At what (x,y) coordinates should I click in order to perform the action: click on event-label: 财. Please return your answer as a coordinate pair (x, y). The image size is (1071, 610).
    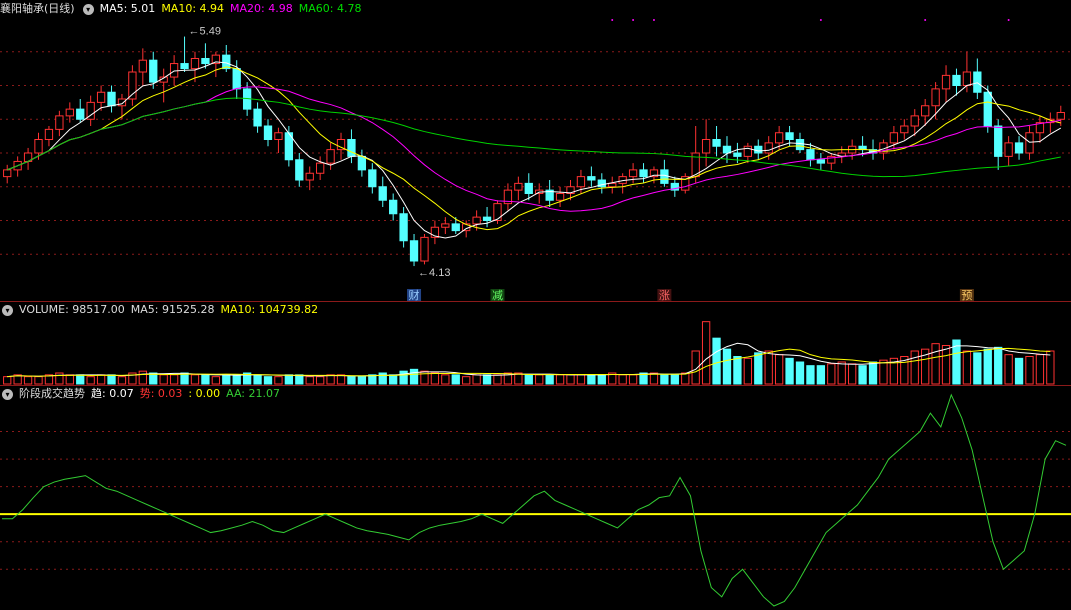
    Looking at the image, I should click on (414, 295).